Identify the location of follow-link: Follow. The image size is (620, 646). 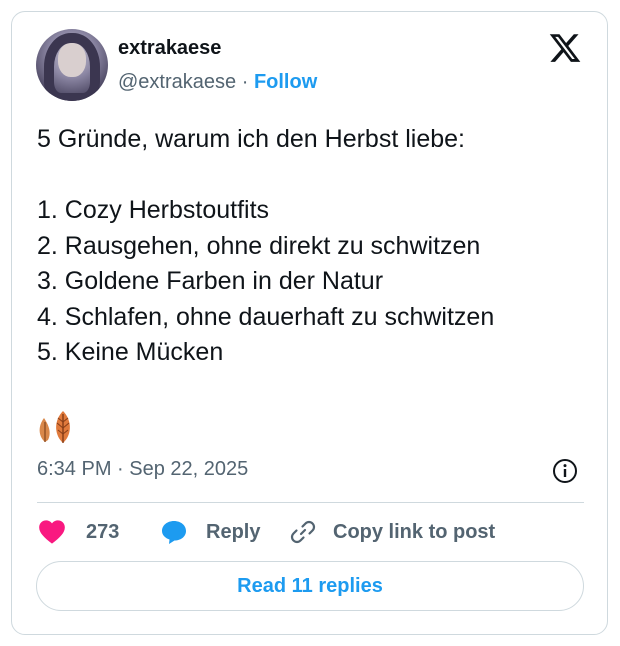
(285, 82).